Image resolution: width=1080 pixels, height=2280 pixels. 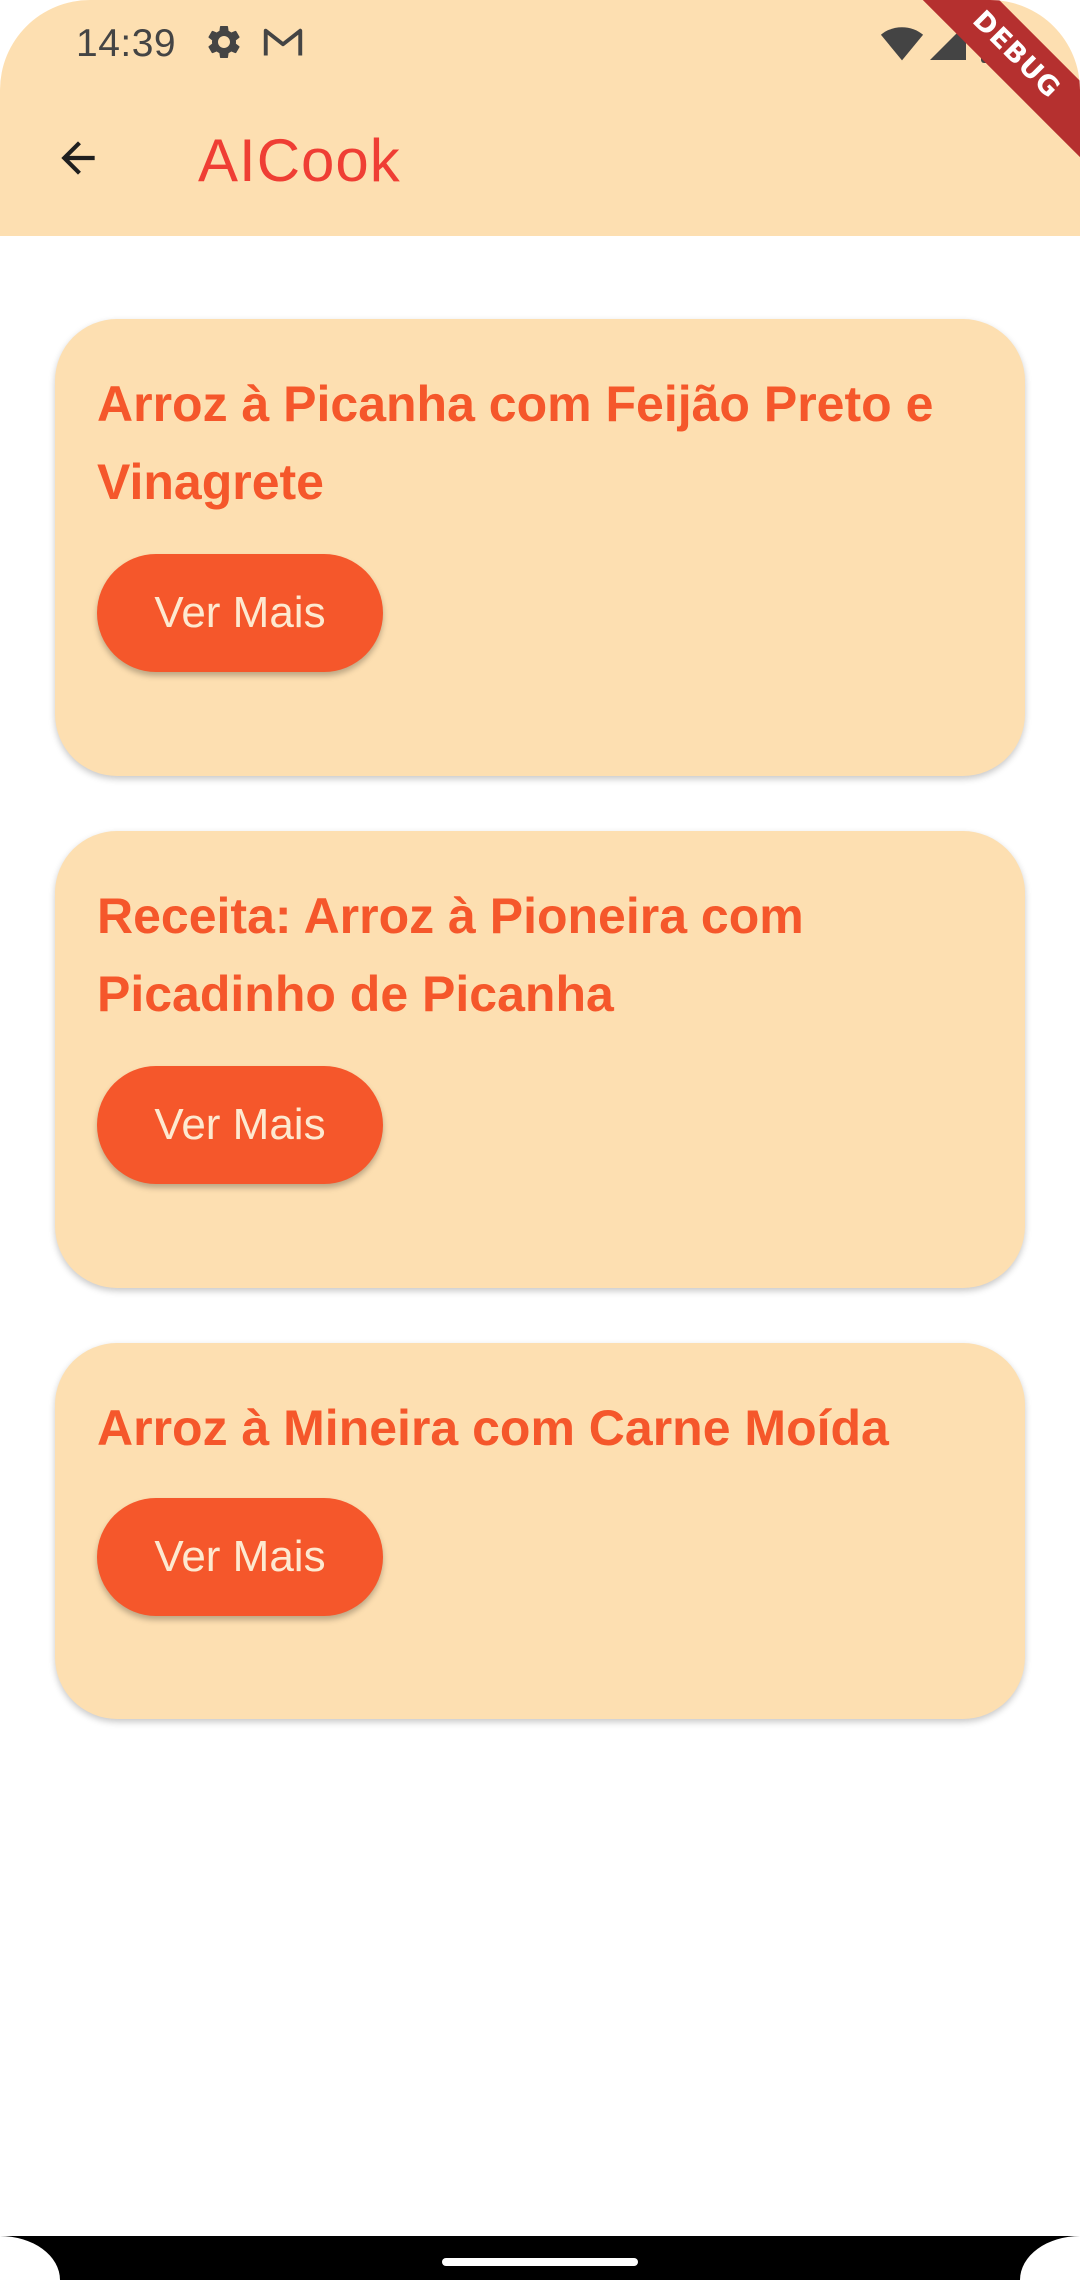 What do you see at coordinates (540, 1531) in the screenshot?
I see `recipe-card: Arroz à Mineira com Carne Moída Ver Mais` at bounding box center [540, 1531].